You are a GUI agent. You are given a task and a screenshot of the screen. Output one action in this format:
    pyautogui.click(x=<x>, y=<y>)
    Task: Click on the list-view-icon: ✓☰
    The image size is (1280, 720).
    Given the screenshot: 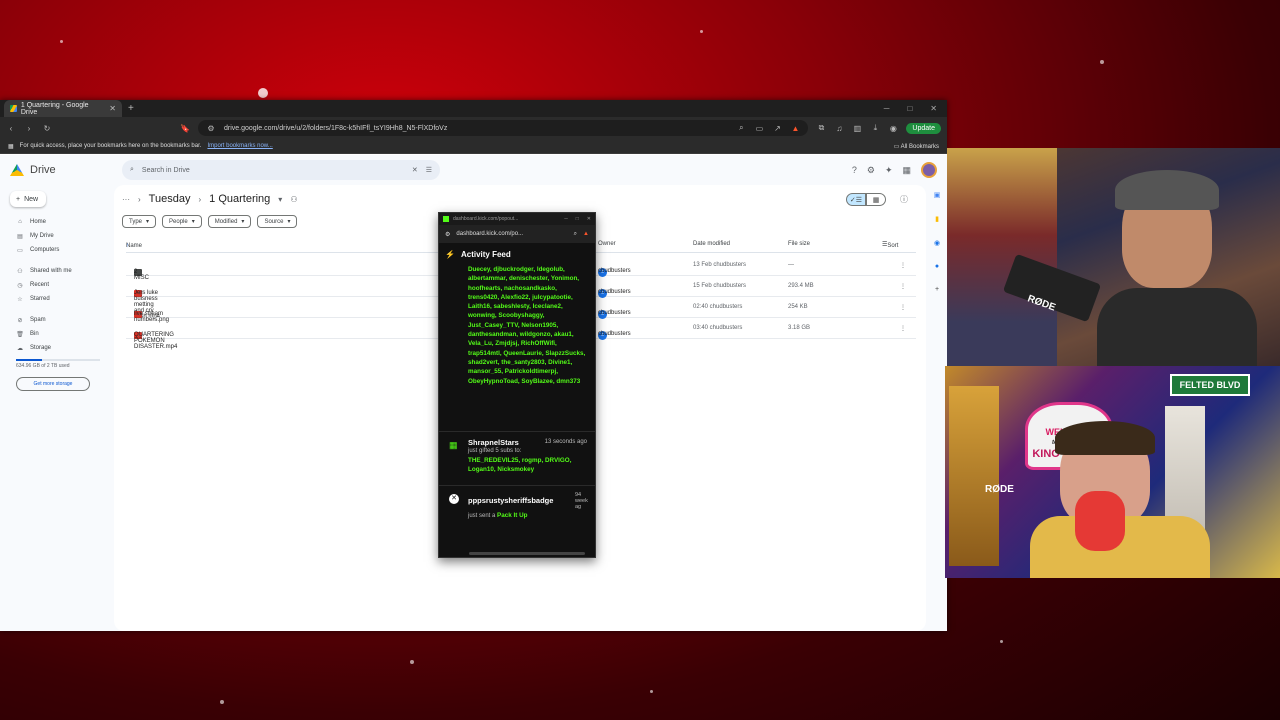 What is the action you would take?
    pyautogui.click(x=856, y=199)
    